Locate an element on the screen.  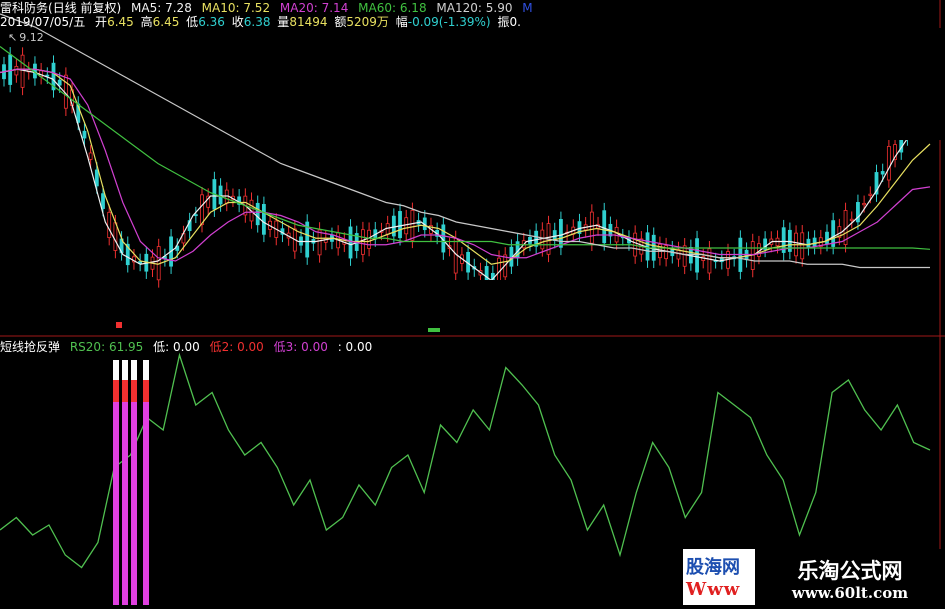
watermark-letao-url: www.60lt.com is located at coordinates (850, 593).